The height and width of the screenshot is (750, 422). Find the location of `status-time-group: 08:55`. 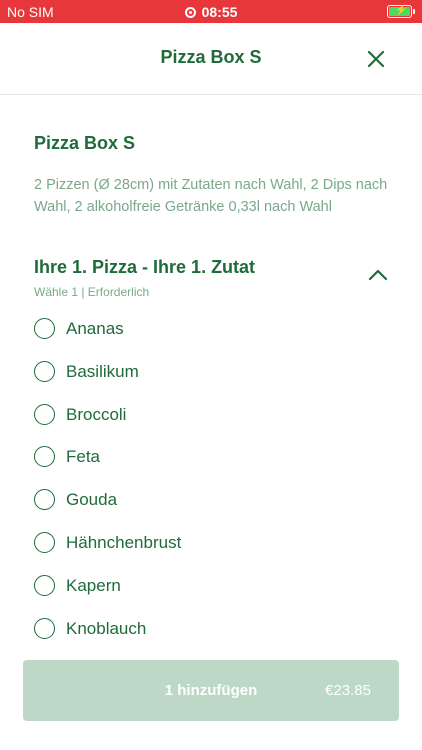

status-time-group: 08:55 is located at coordinates (211, 12).